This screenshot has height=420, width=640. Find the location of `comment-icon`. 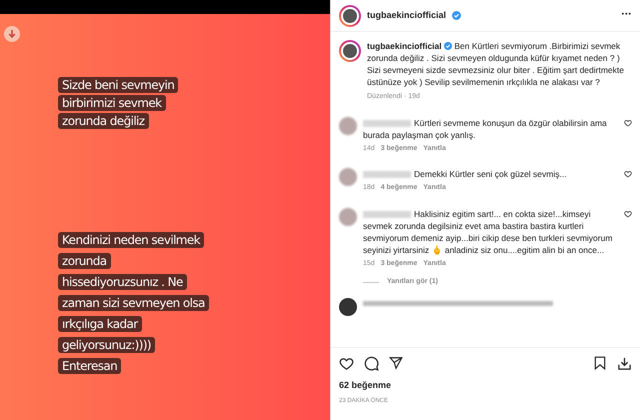

comment-icon is located at coordinates (371, 363).